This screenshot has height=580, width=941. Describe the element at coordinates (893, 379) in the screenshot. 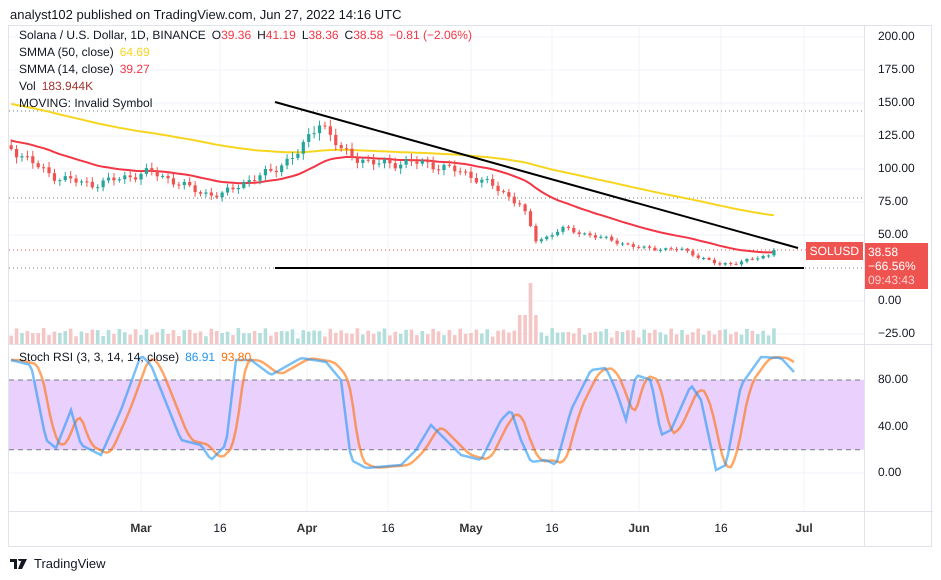

I see `stoch-axis-label: 80.00` at that location.